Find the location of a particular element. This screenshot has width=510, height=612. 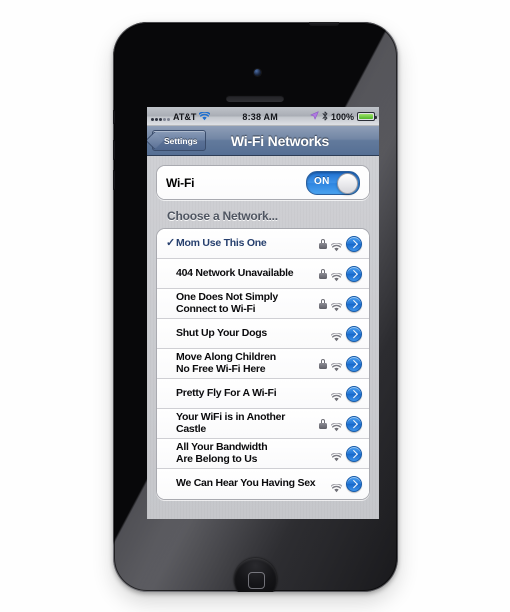

network-row: All Your Bandwidth Are Belong to Us is located at coordinates (263, 454).